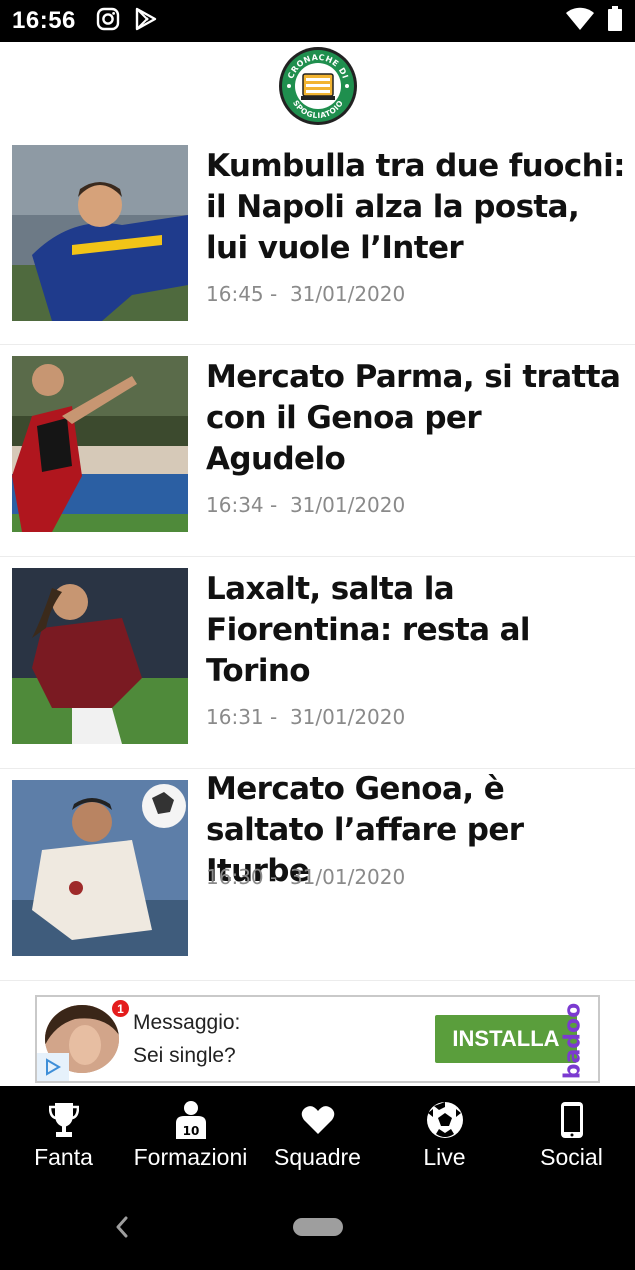  I want to click on ad-title: Messaggio:, so click(187, 1022).